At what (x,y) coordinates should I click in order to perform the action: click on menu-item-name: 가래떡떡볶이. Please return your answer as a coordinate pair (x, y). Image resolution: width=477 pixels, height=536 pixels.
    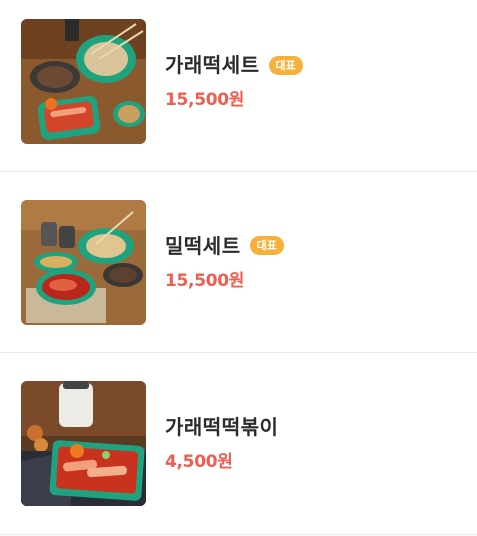
    Looking at the image, I should click on (222, 427).